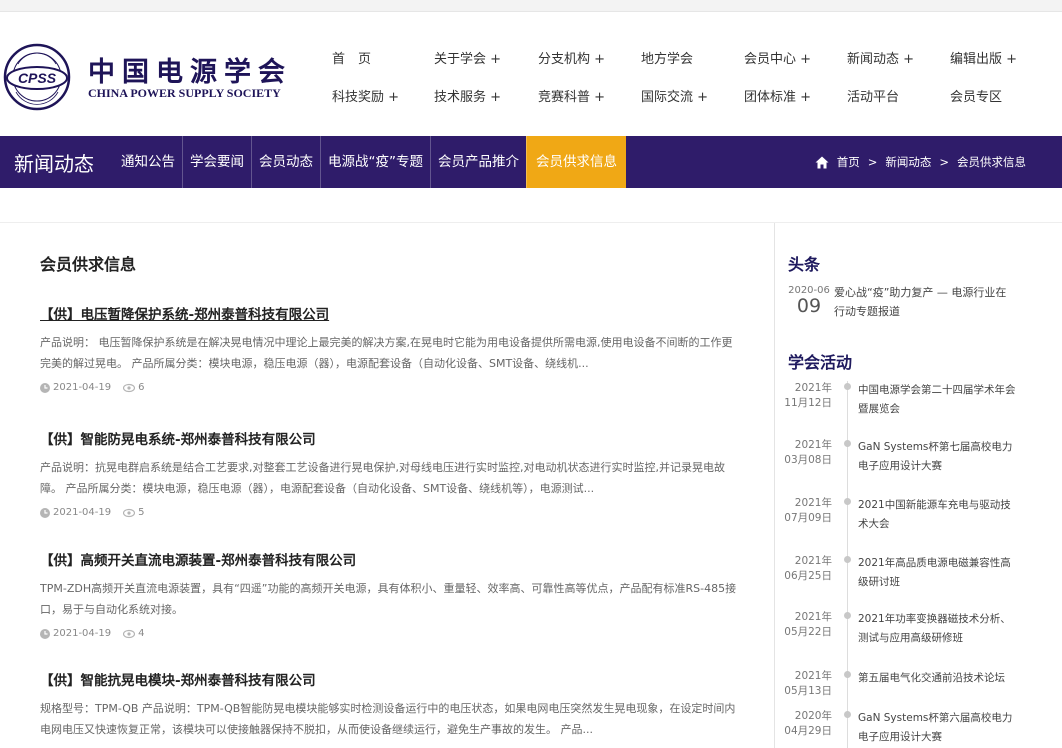 This screenshot has width=1062, height=748. I want to click on activity-link: 2021年高品质电源电磁兼容性高级研讨班, so click(938, 573).